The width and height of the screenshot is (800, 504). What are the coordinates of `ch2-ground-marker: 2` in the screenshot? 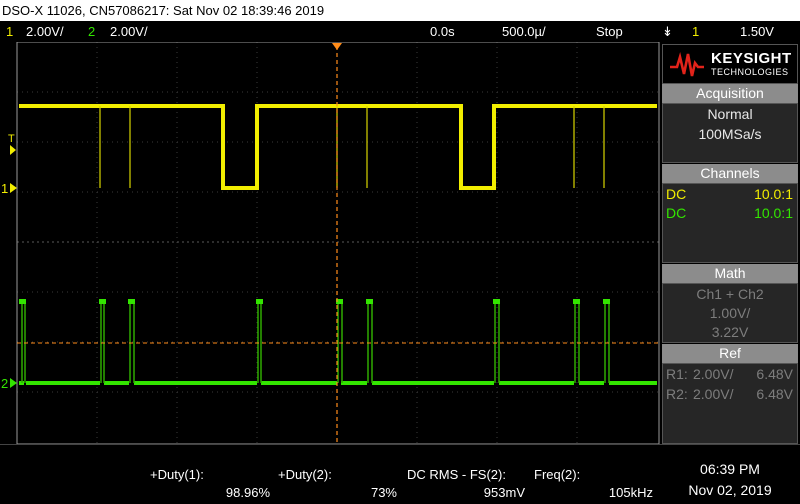 It's located at (4, 383).